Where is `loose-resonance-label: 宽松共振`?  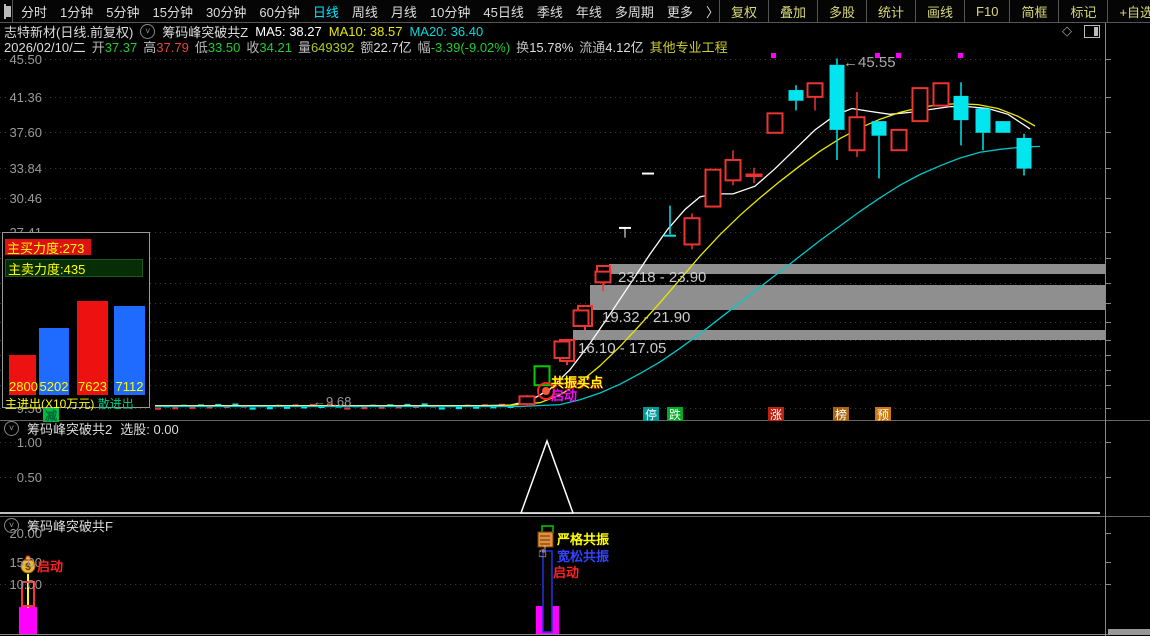 loose-resonance-label: 宽松共振 is located at coordinates (583, 556).